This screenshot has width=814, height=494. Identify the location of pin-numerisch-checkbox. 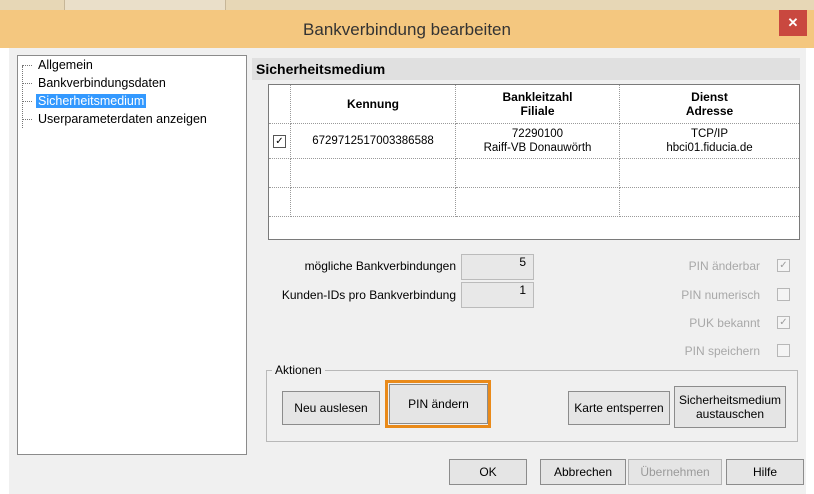
(783, 294).